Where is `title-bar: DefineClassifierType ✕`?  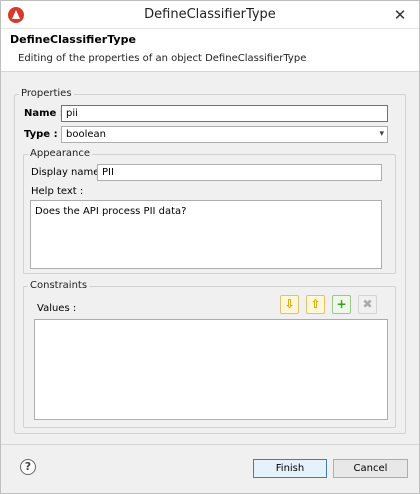
title-bar: DefineClassifierType ✕ is located at coordinates (210, 15).